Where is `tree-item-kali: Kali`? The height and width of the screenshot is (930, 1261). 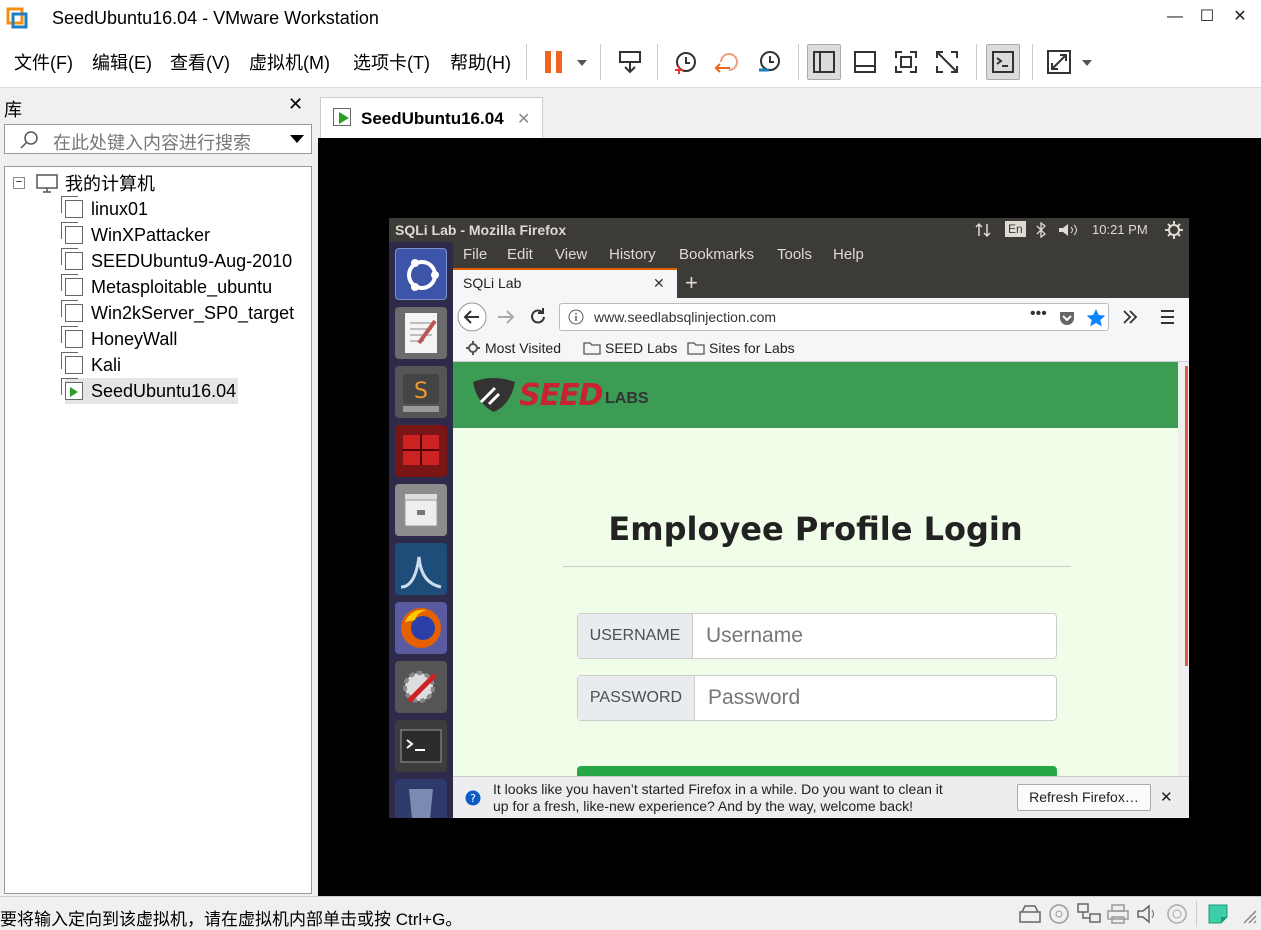
tree-item-kali: Kali is located at coordinates (91, 365).